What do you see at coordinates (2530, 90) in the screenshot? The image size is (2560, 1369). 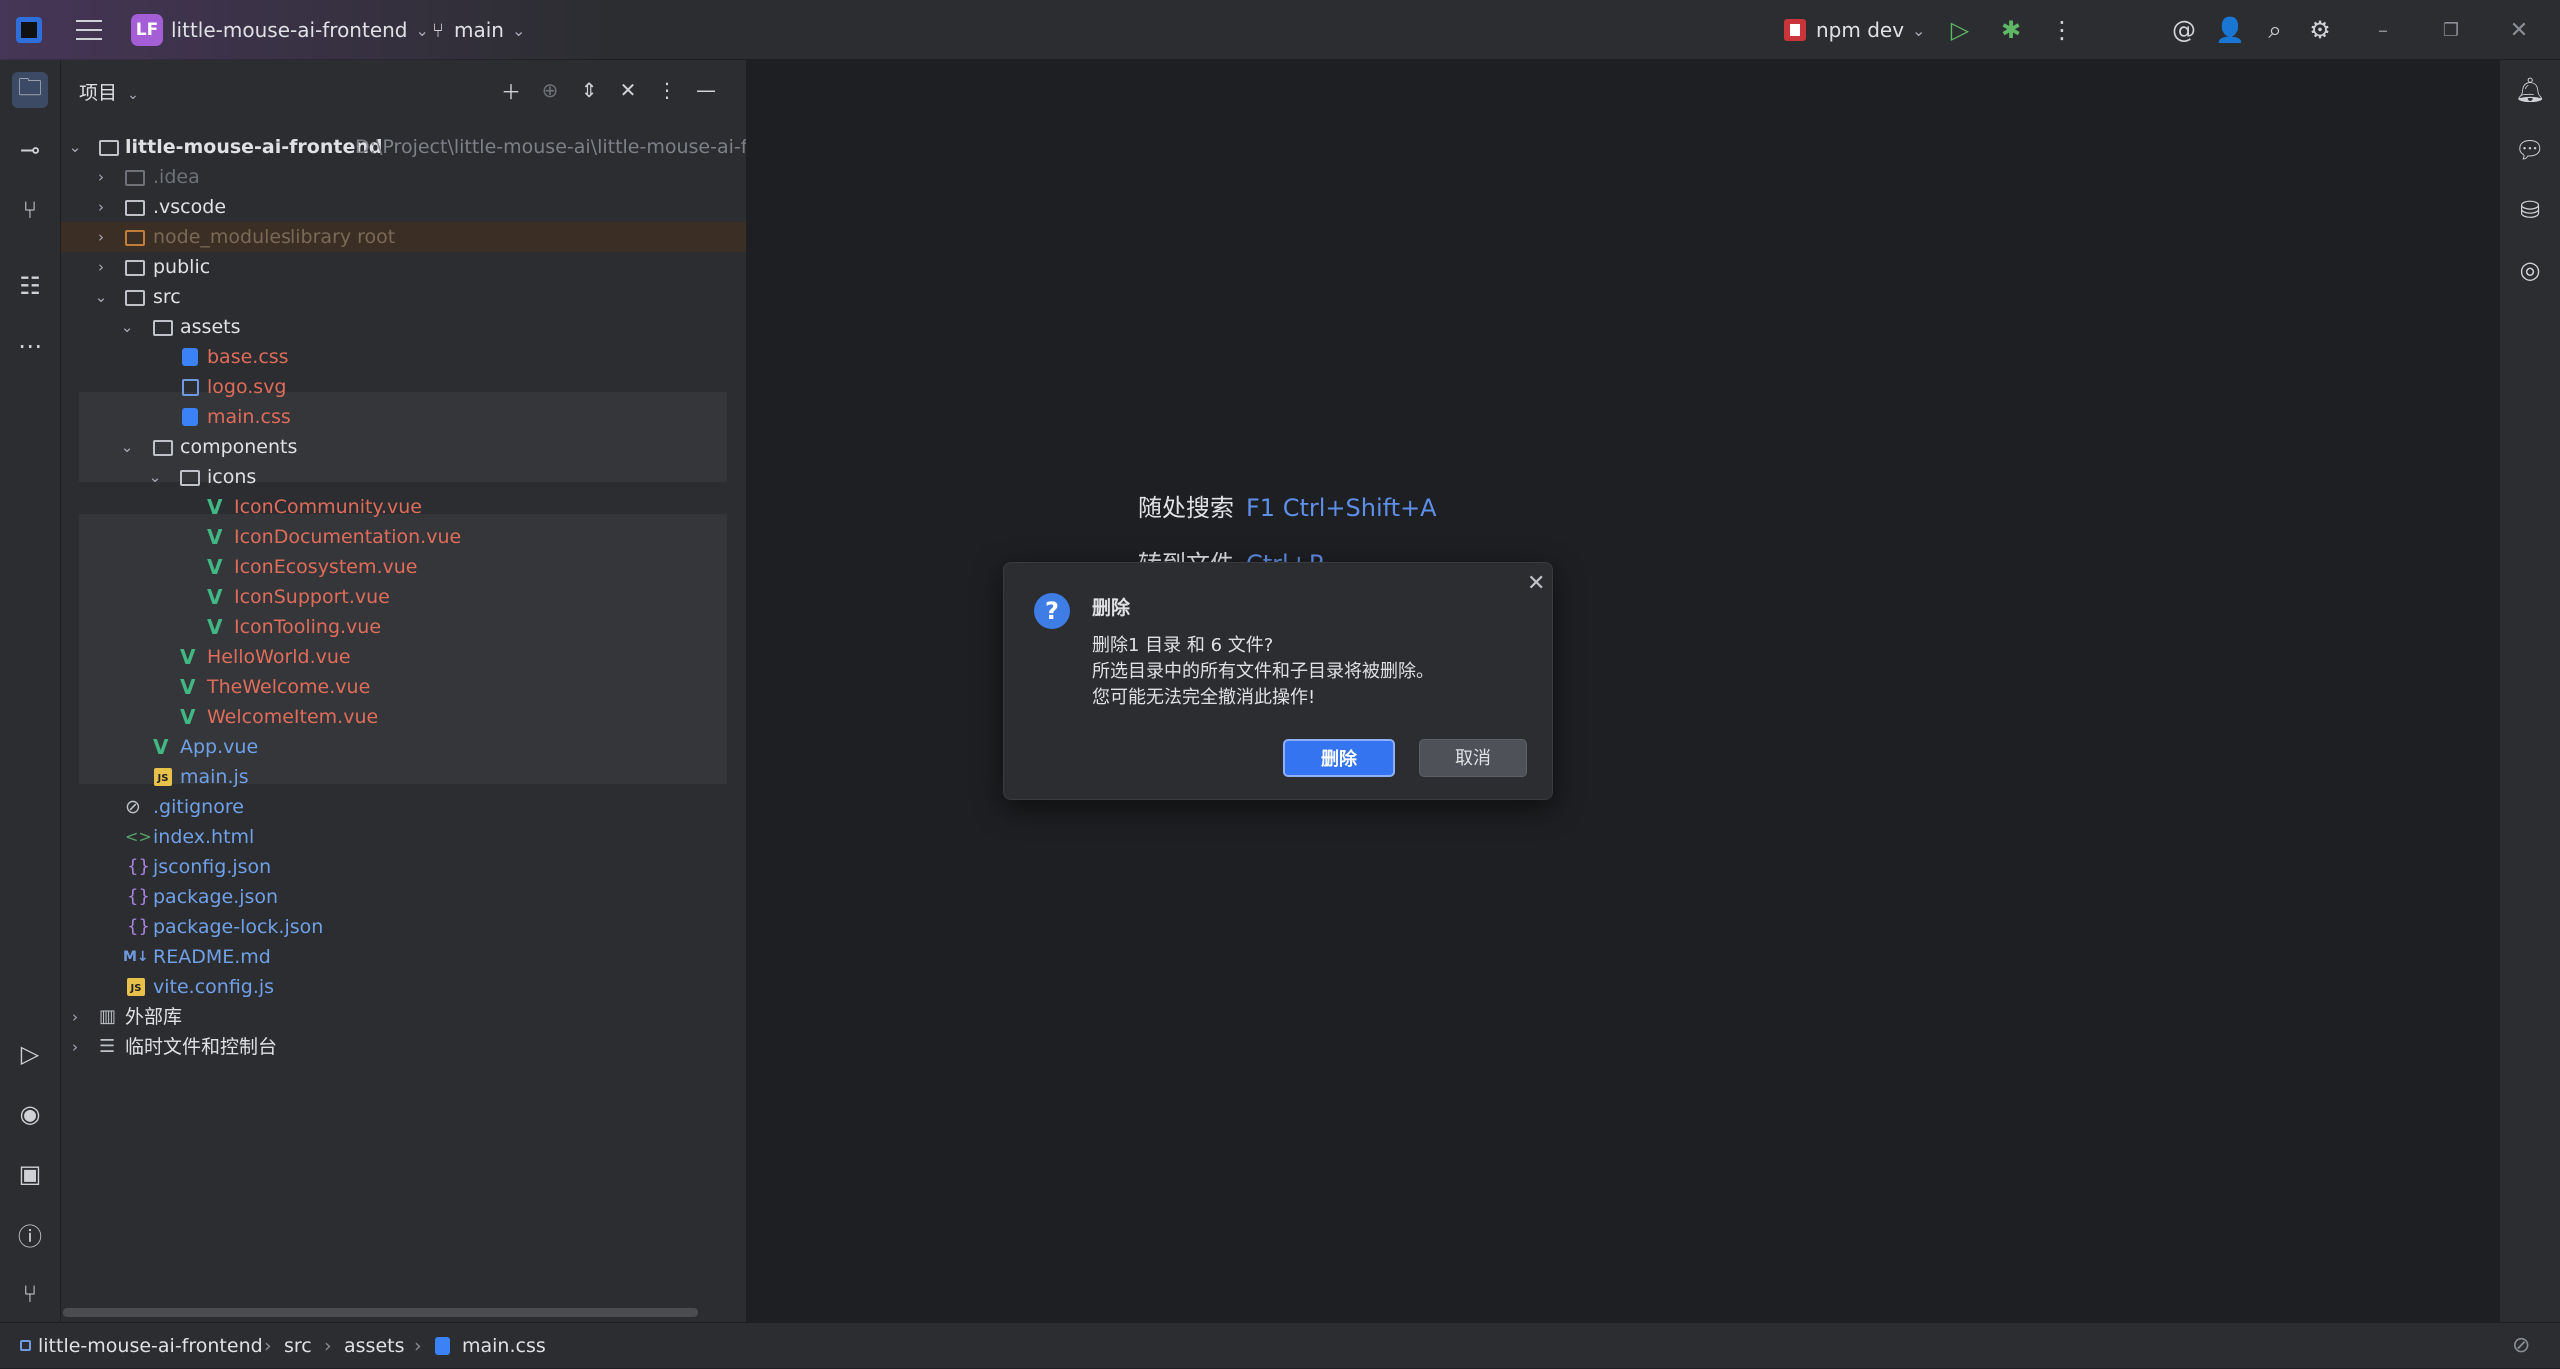 I see `notifications-bell-icon: 🔔︎` at bounding box center [2530, 90].